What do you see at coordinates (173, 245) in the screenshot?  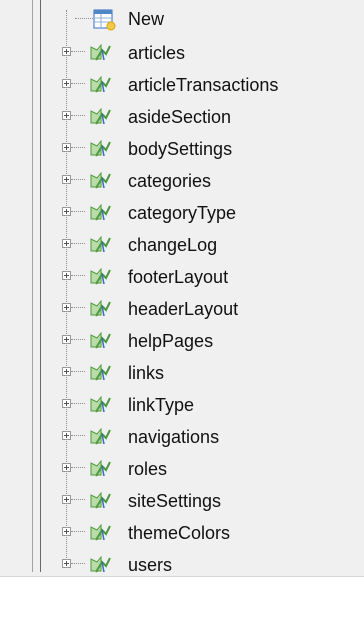 I see `tree-item-label: changeLog` at bounding box center [173, 245].